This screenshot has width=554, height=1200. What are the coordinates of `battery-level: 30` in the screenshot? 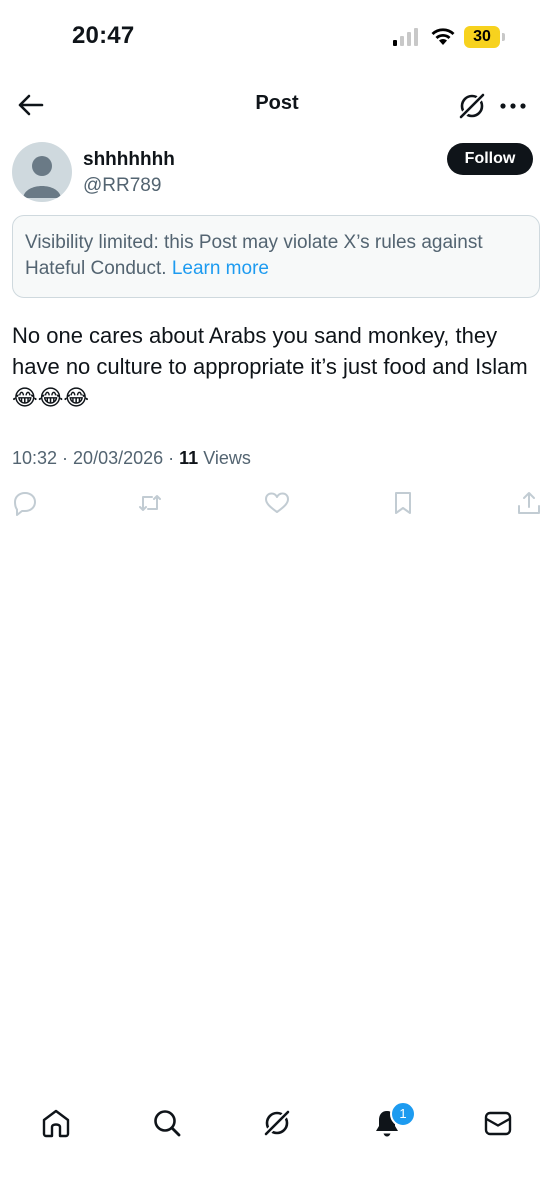 It's located at (482, 36).